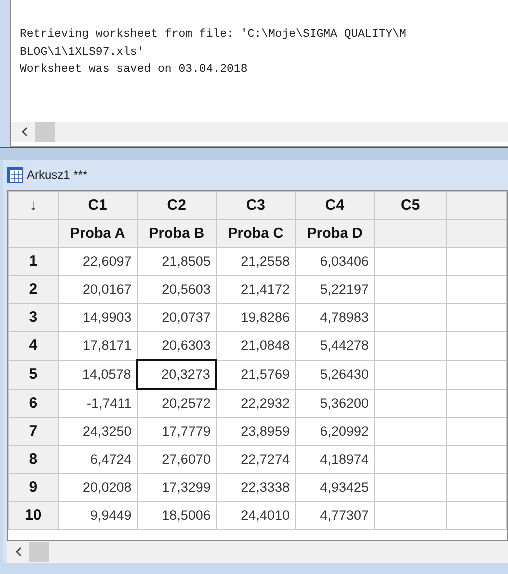 The image size is (508, 574). Describe the element at coordinates (134, 70) in the screenshot. I see `session-output-line: Worksheet was saved on 03.04.2018` at that location.